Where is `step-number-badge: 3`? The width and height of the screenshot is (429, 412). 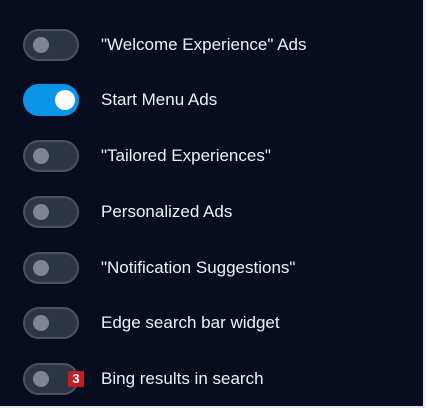 step-number-badge: 3 is located at coordinates (76, 379).